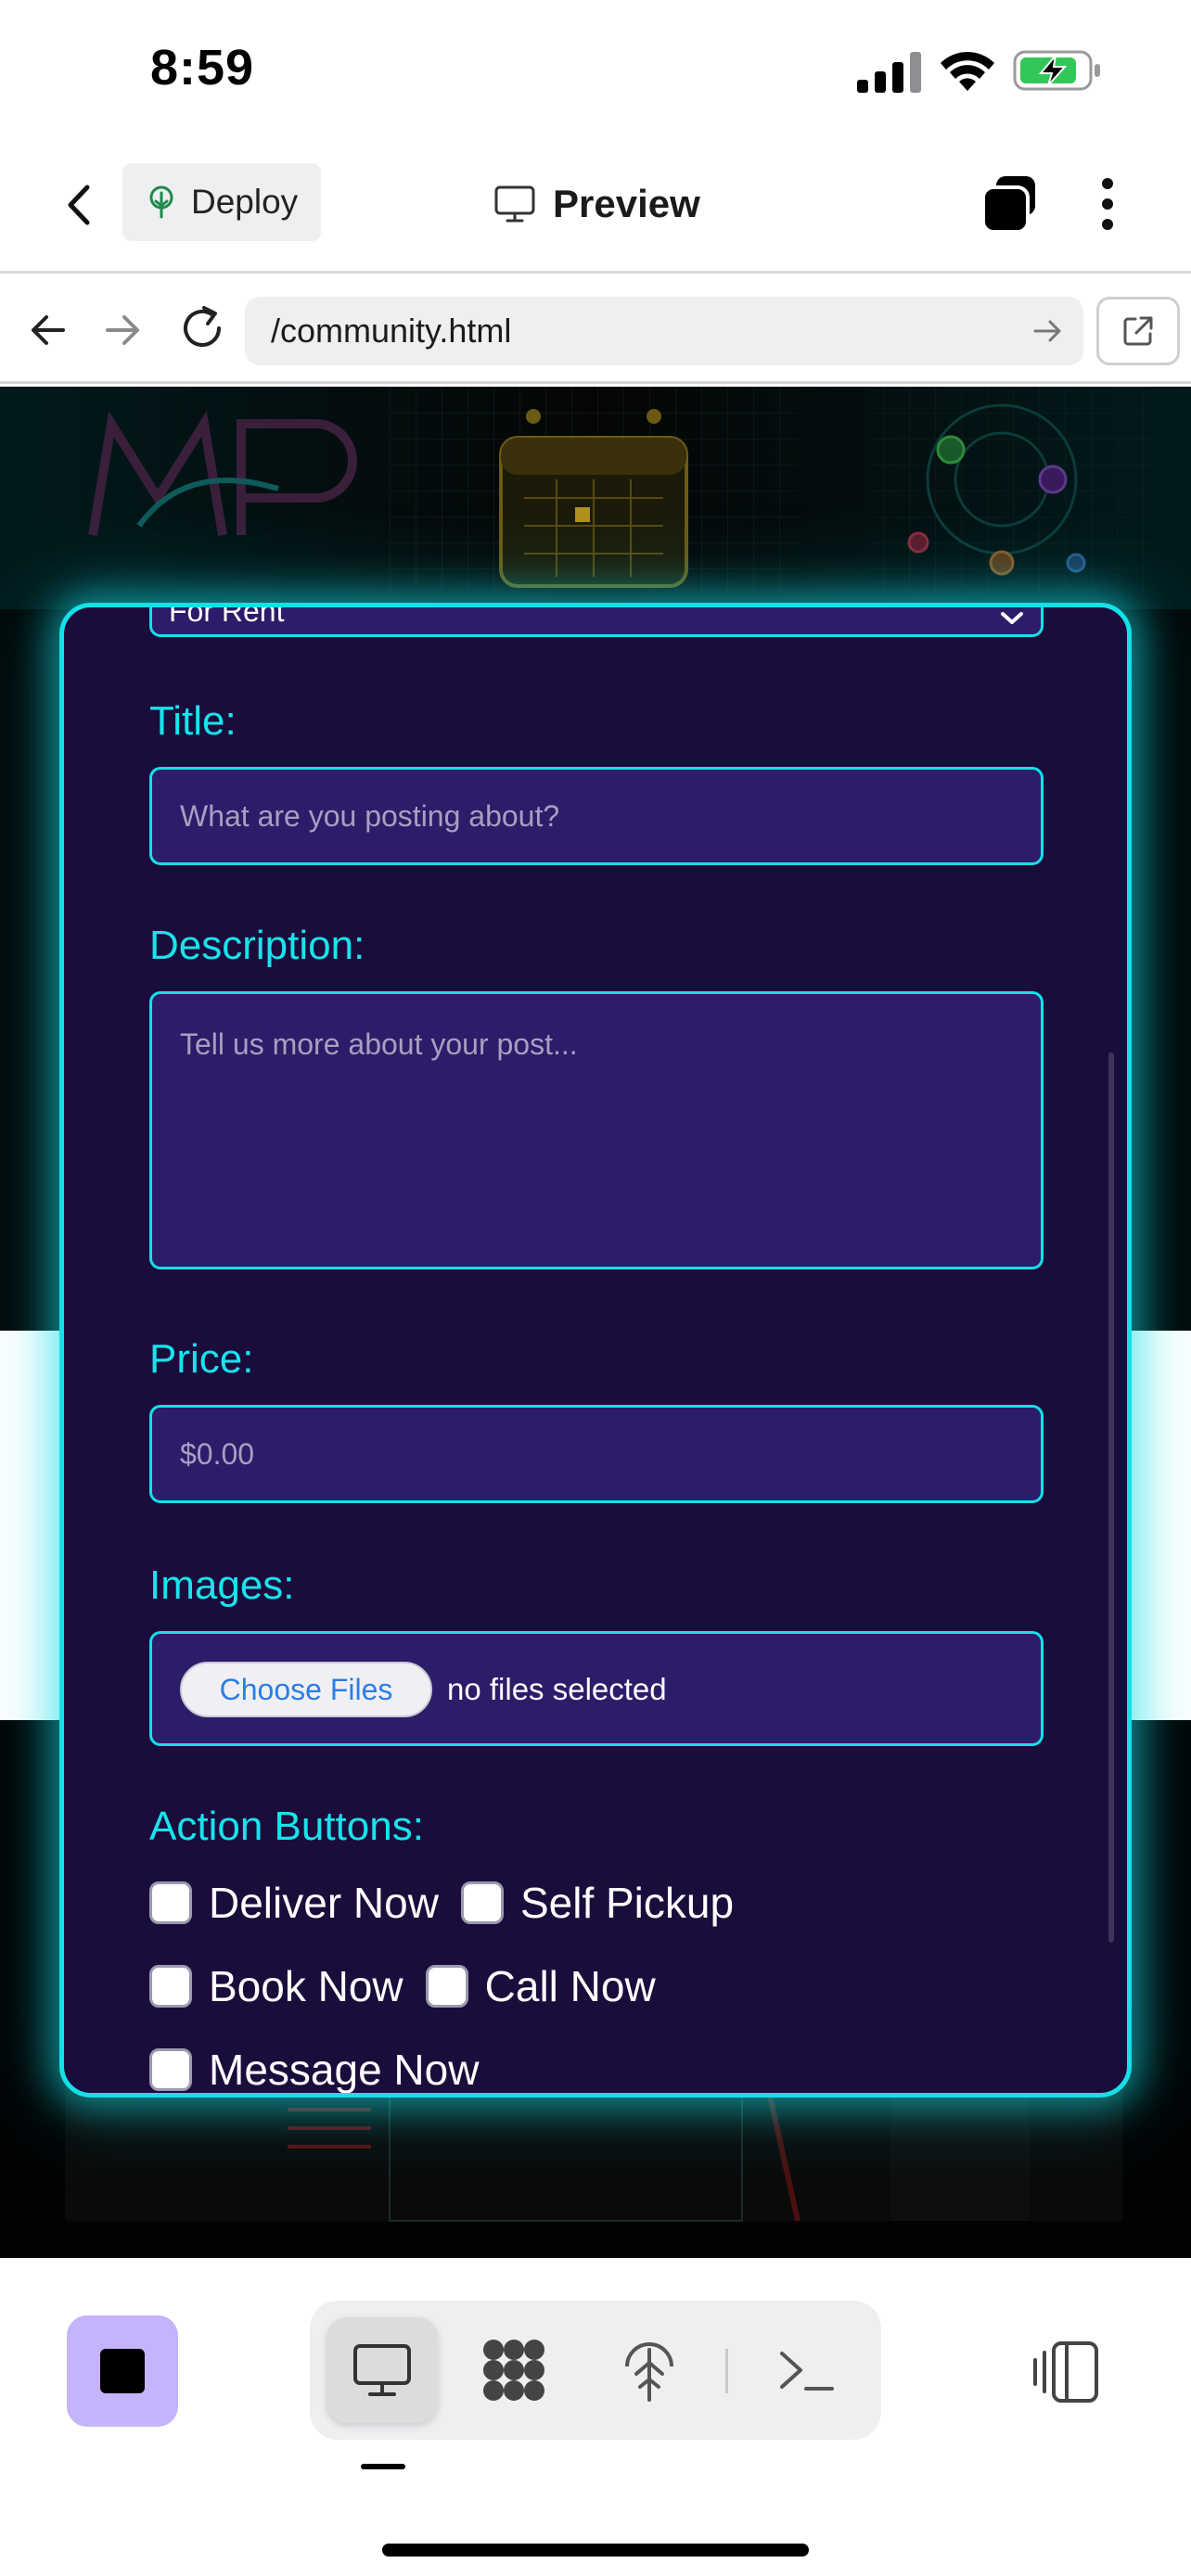 The height and width of the screenshot is (2576, 1191). Describe the element at coordinates (344, 2070) in the screenshot. I see `message-now-label: Message Now` at that location.